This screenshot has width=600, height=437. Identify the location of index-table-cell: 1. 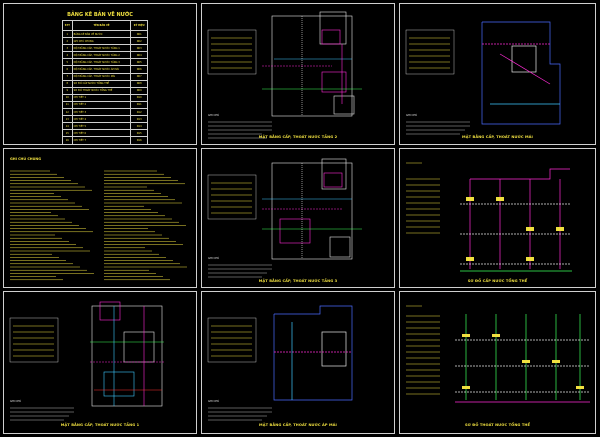
(67, 34).